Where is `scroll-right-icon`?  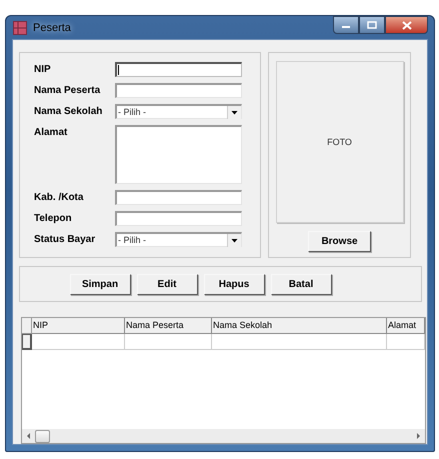
scroll-right-icon is located at coordinates (418, 436).